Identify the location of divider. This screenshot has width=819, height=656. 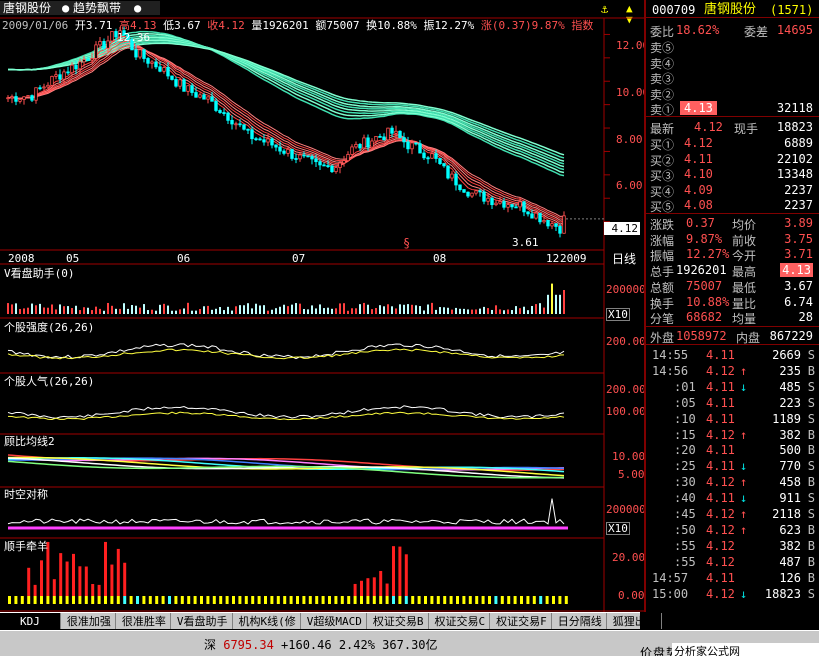
(732, 116).